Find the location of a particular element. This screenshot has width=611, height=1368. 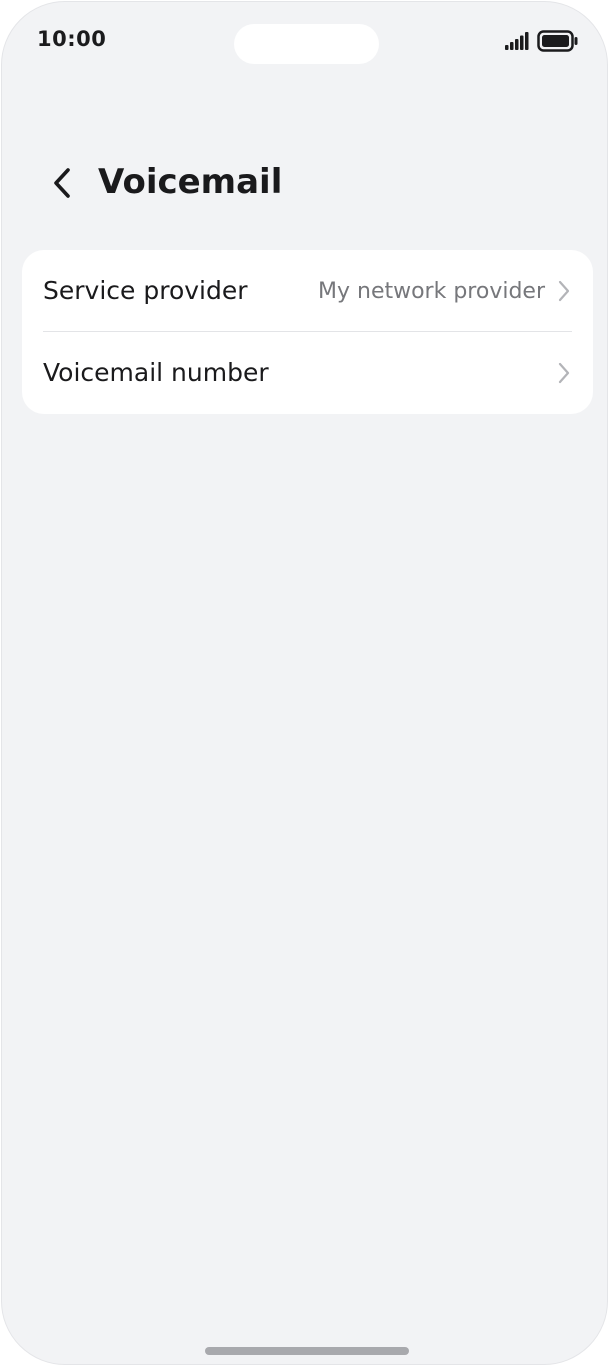

cellular-signal-icon is located at coordinates (517, 41).